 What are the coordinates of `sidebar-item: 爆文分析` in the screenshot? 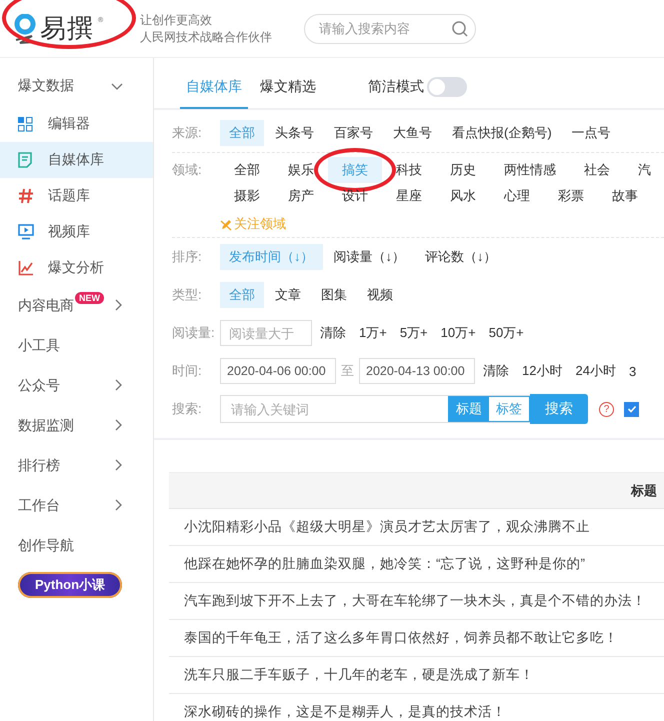 It's located at (76, 268).